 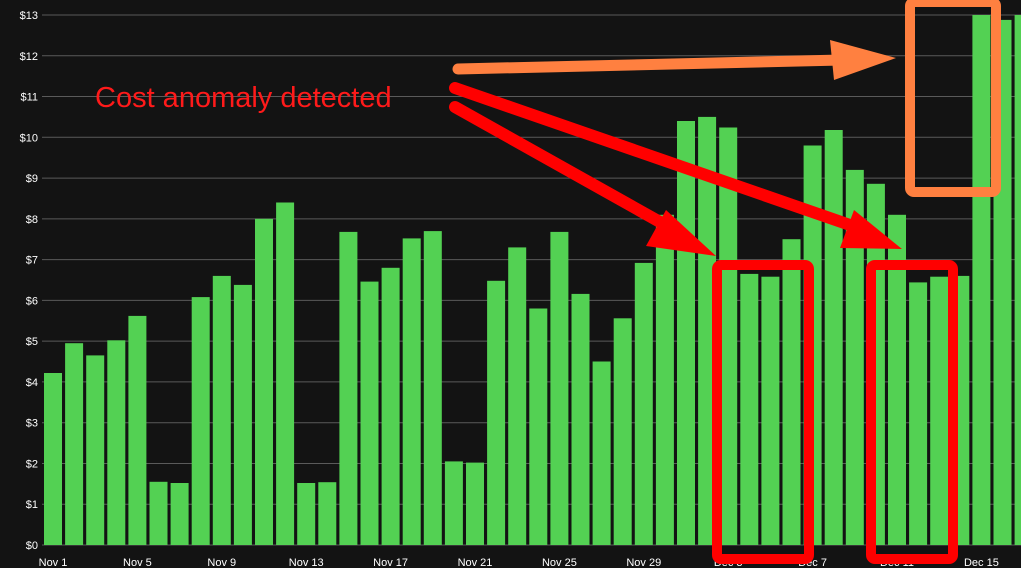 I want to click on y-tick-label: $4, so click(x=32, y=383).